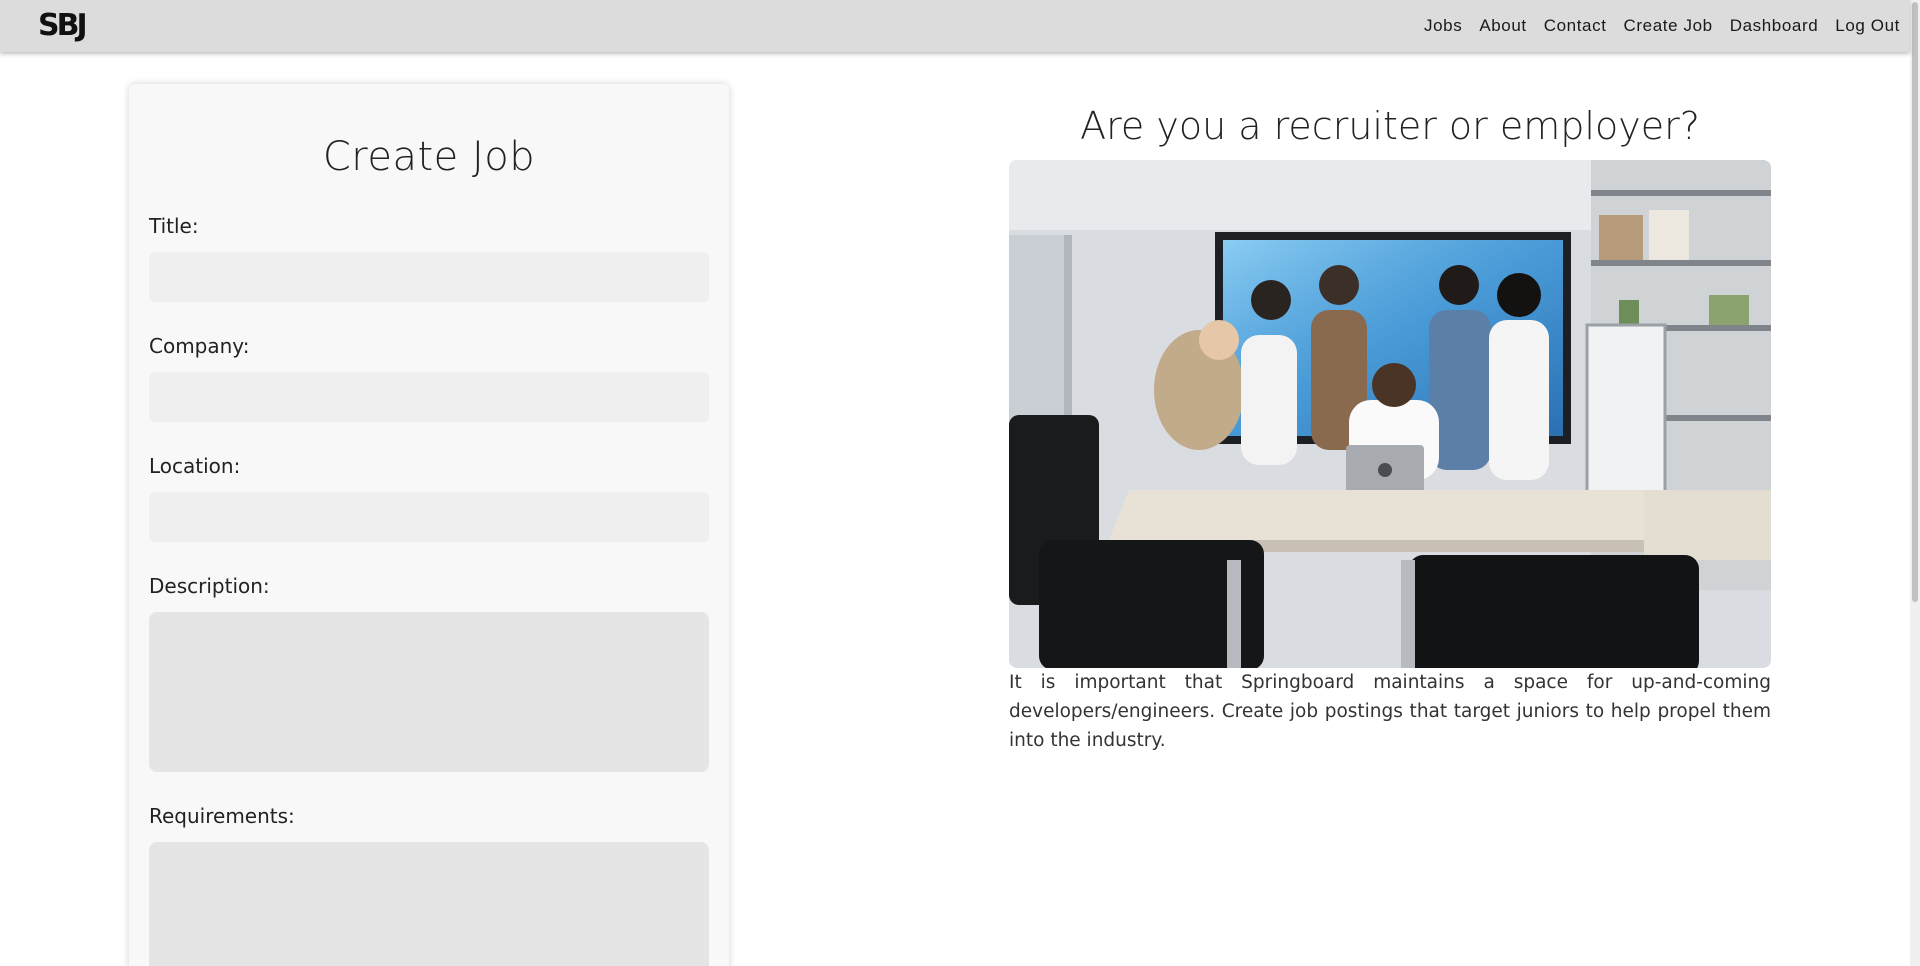 This screenshot has width=1920, height=966. I want to click on location-input, so click(429, 517).